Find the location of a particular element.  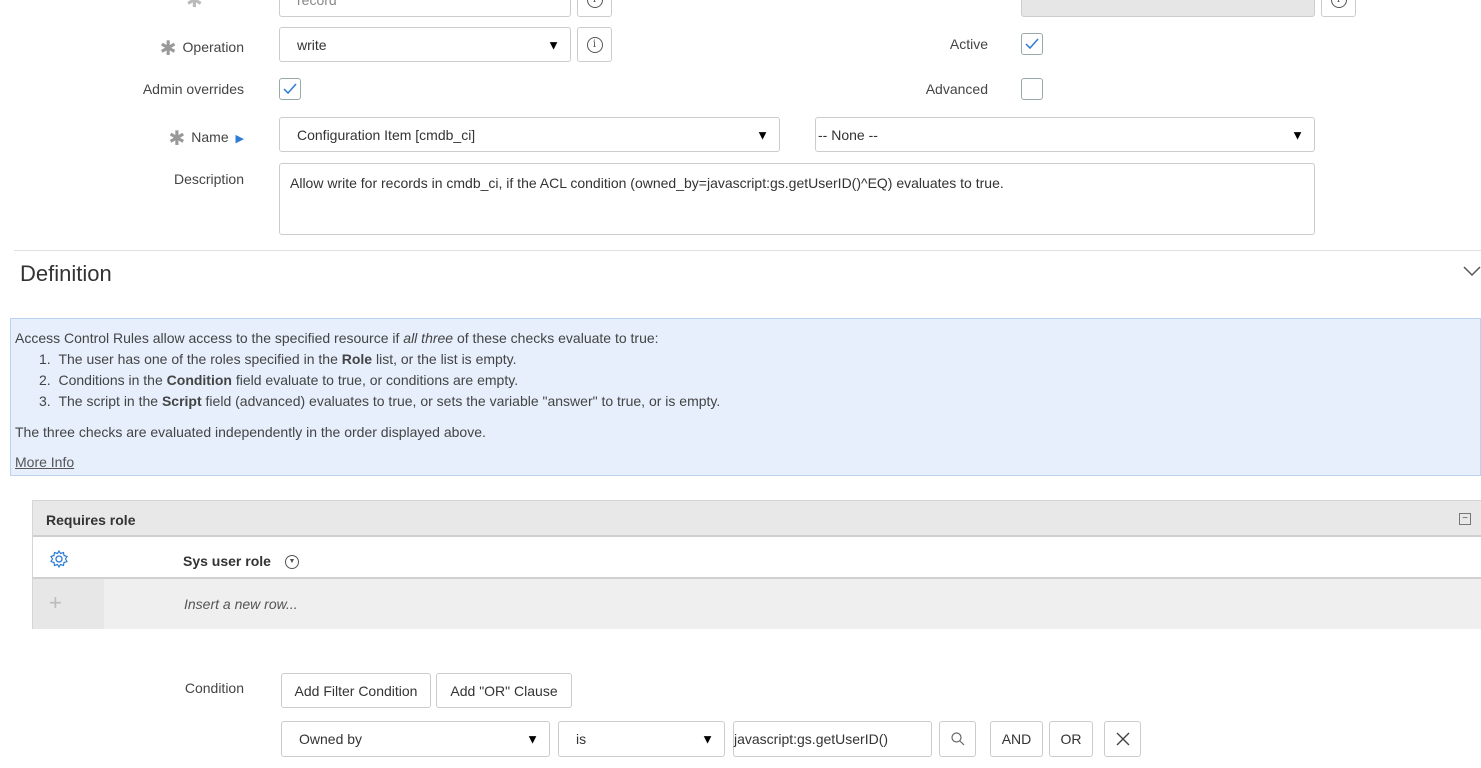

operation-label: ✱ Operation is located at coordinates (172, 48).